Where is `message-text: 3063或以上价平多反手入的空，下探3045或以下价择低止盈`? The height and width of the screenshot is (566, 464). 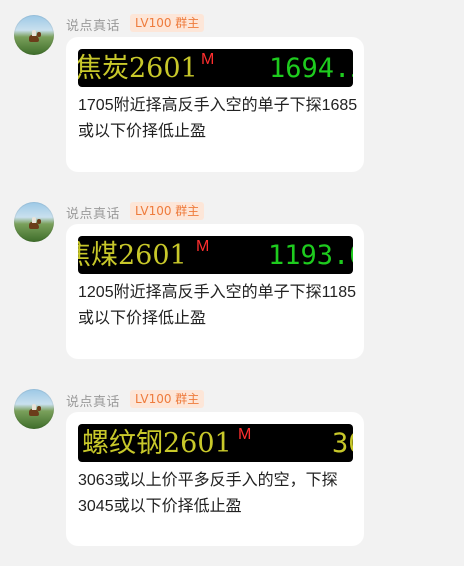
message-text: 3063或以上价平多反手入的空，下探3045或以下价择低止盈 is located at coordinates (208, 493).